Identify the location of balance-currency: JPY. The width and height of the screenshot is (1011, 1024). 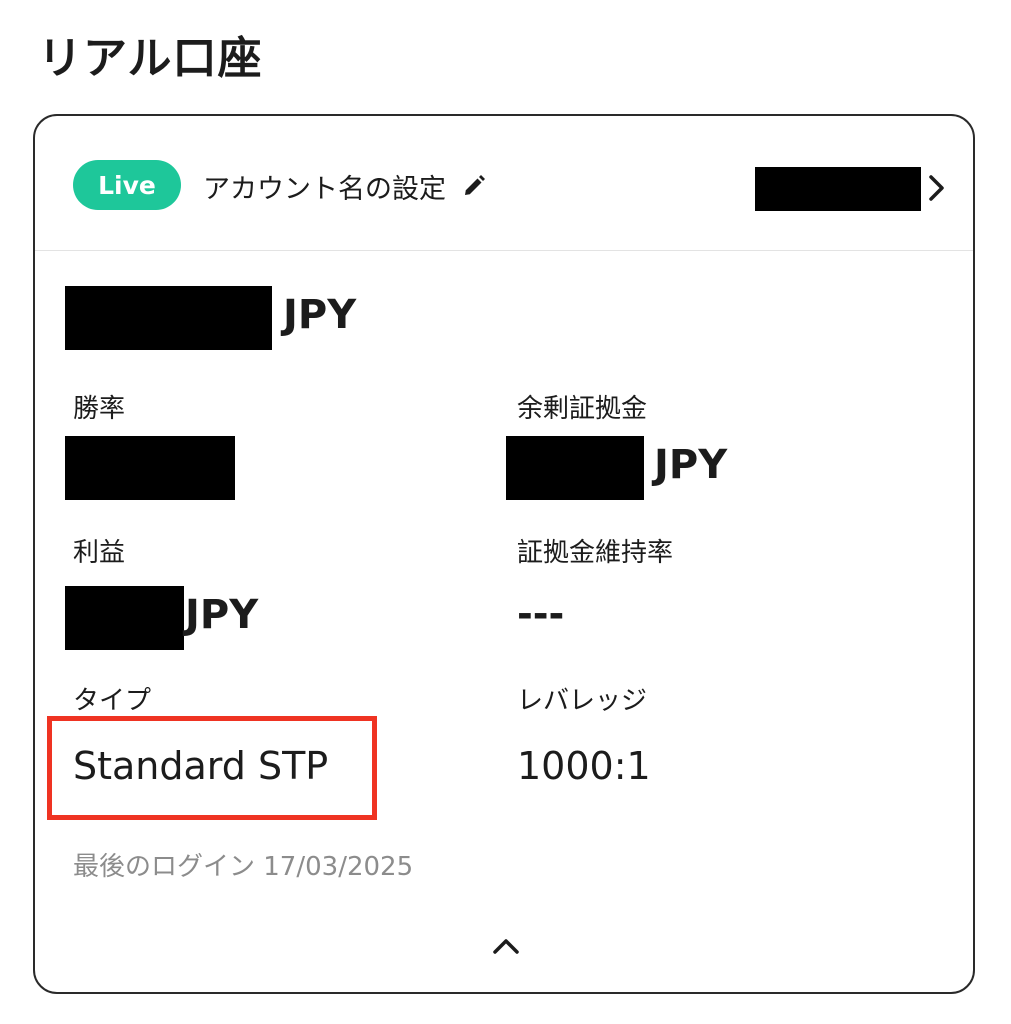
(320, 315).